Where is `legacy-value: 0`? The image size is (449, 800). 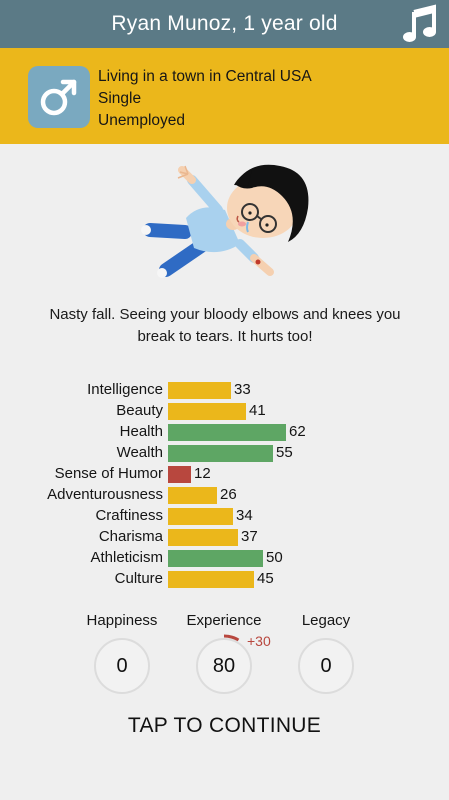
legacy-value: 0 is located at coordinates (326, 666).